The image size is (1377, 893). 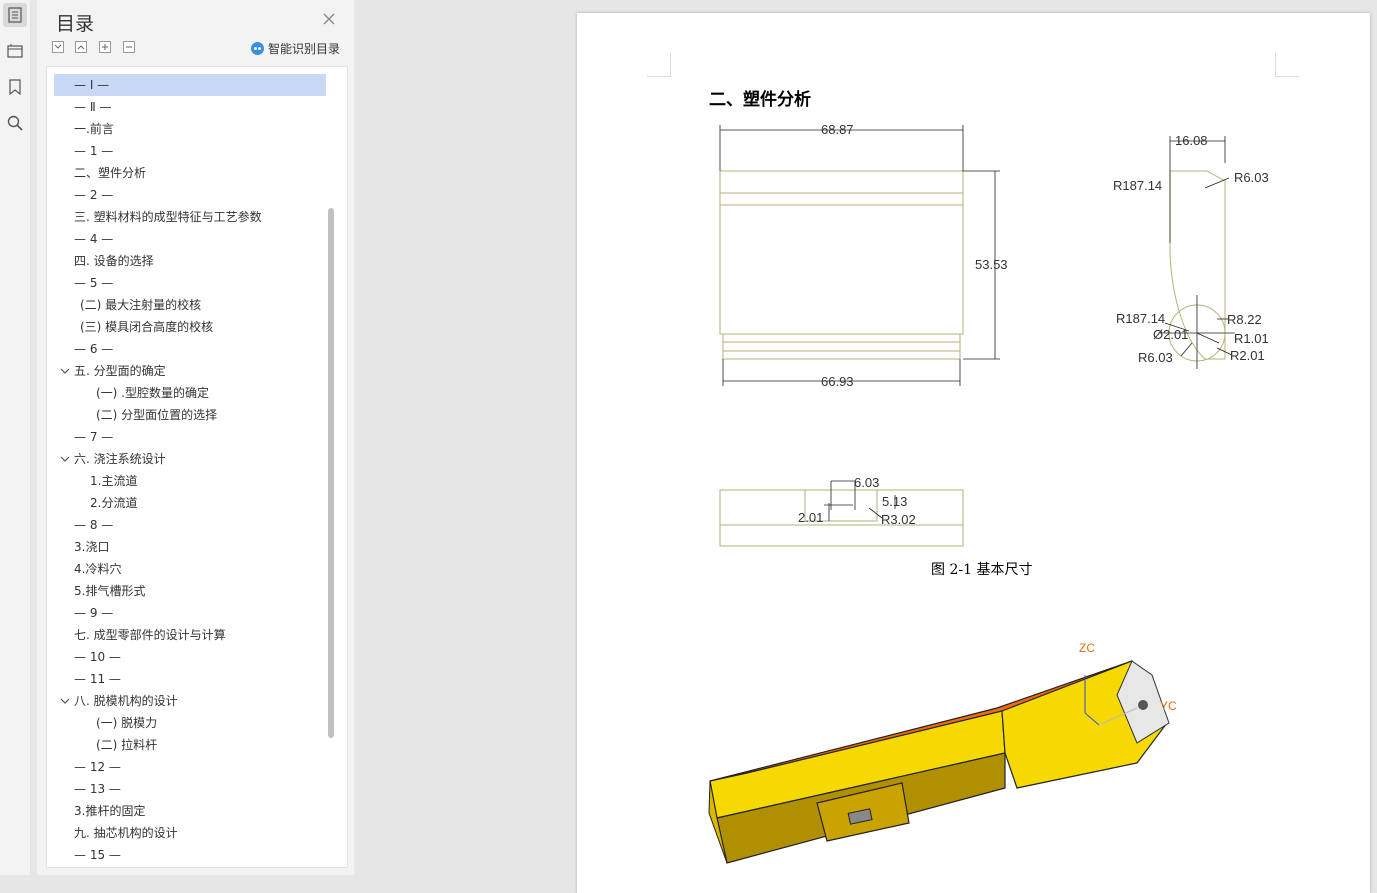 What do you see at coordinates (190, 107) in the screenshot?
I see `toc-item: — Ⅱ —` at bounding box center [190, 107].